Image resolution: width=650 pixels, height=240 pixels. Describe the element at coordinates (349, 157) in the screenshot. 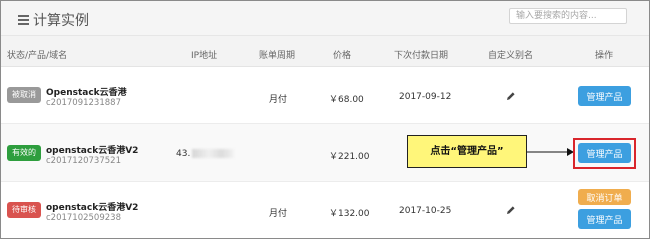

I see `price: ￥221.00` at that location.